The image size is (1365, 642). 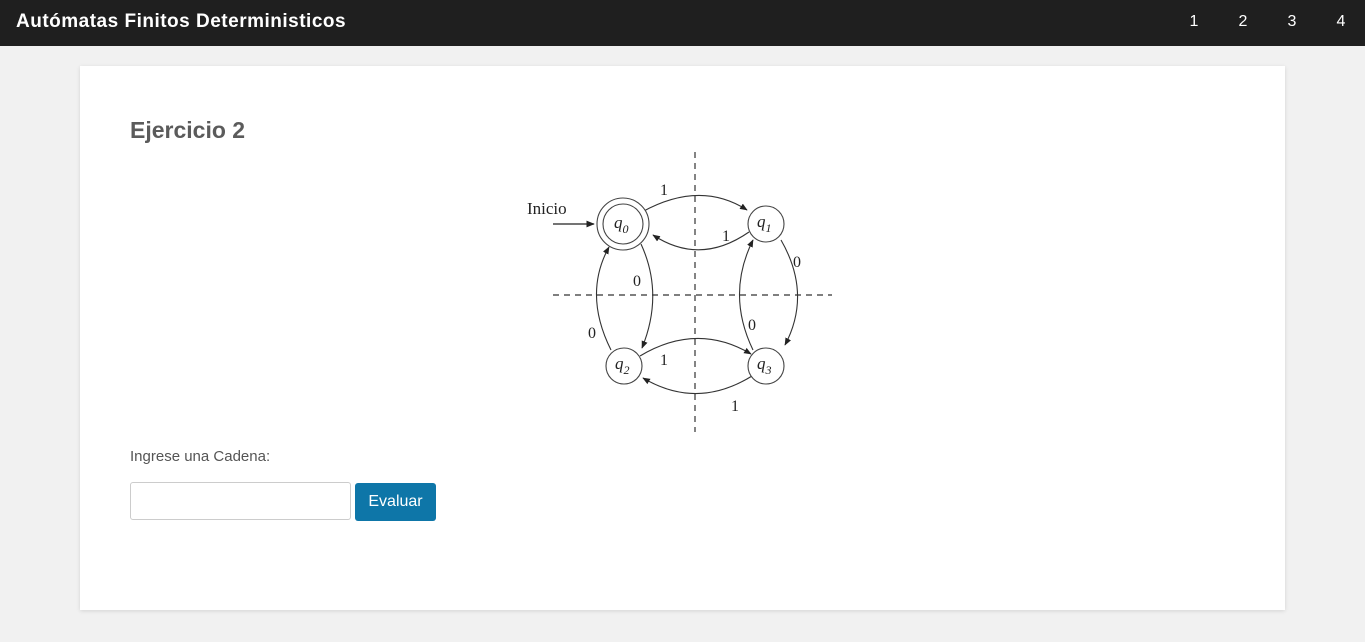 What do you see at coordinates (726, 236) in the screenshot?
I see `symbol-q1-q0: 1` at bounding box center [726, 236].